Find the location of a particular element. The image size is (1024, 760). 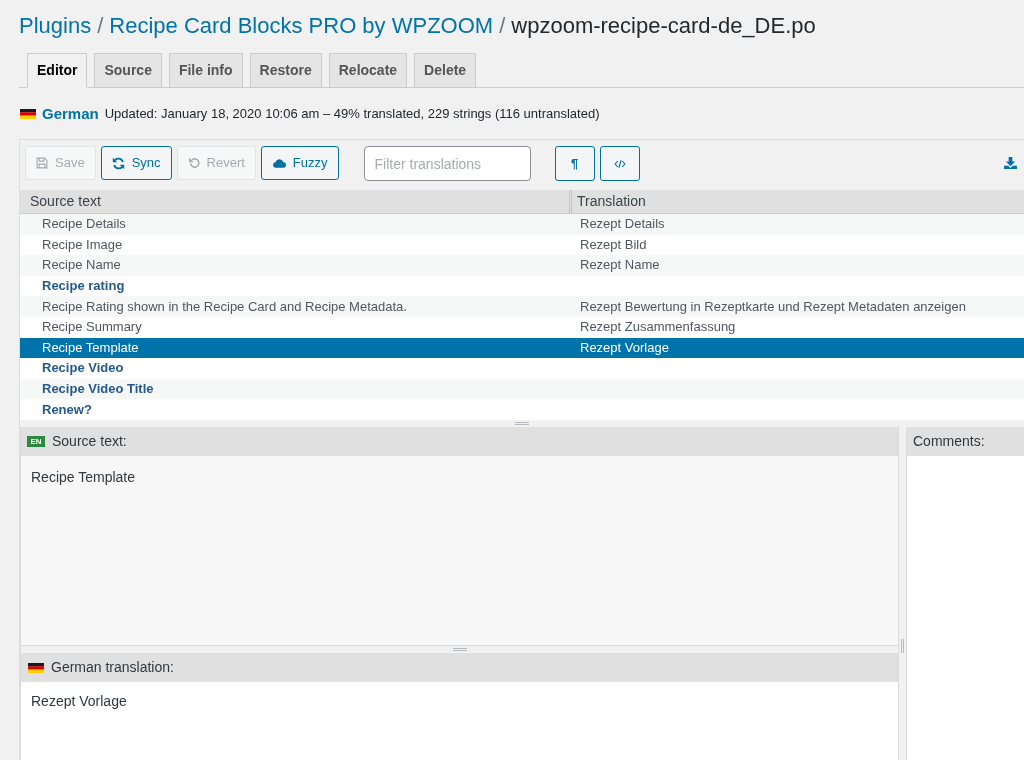

table-row: Recipe Name Rezept Name is located at coordinates (522, 265).